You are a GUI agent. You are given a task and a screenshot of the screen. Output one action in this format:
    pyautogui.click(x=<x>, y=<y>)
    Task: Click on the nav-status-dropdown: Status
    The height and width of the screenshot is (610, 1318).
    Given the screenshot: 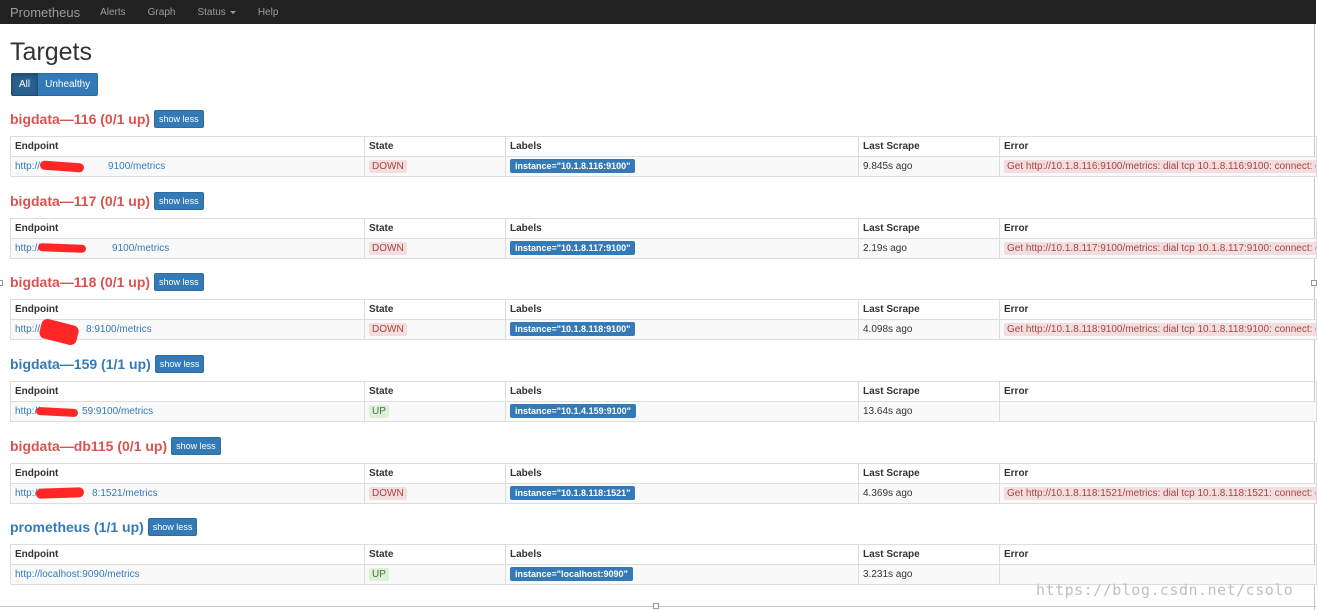 What is the action you would take?
    pyautogui.click(x=216, y=12)
    